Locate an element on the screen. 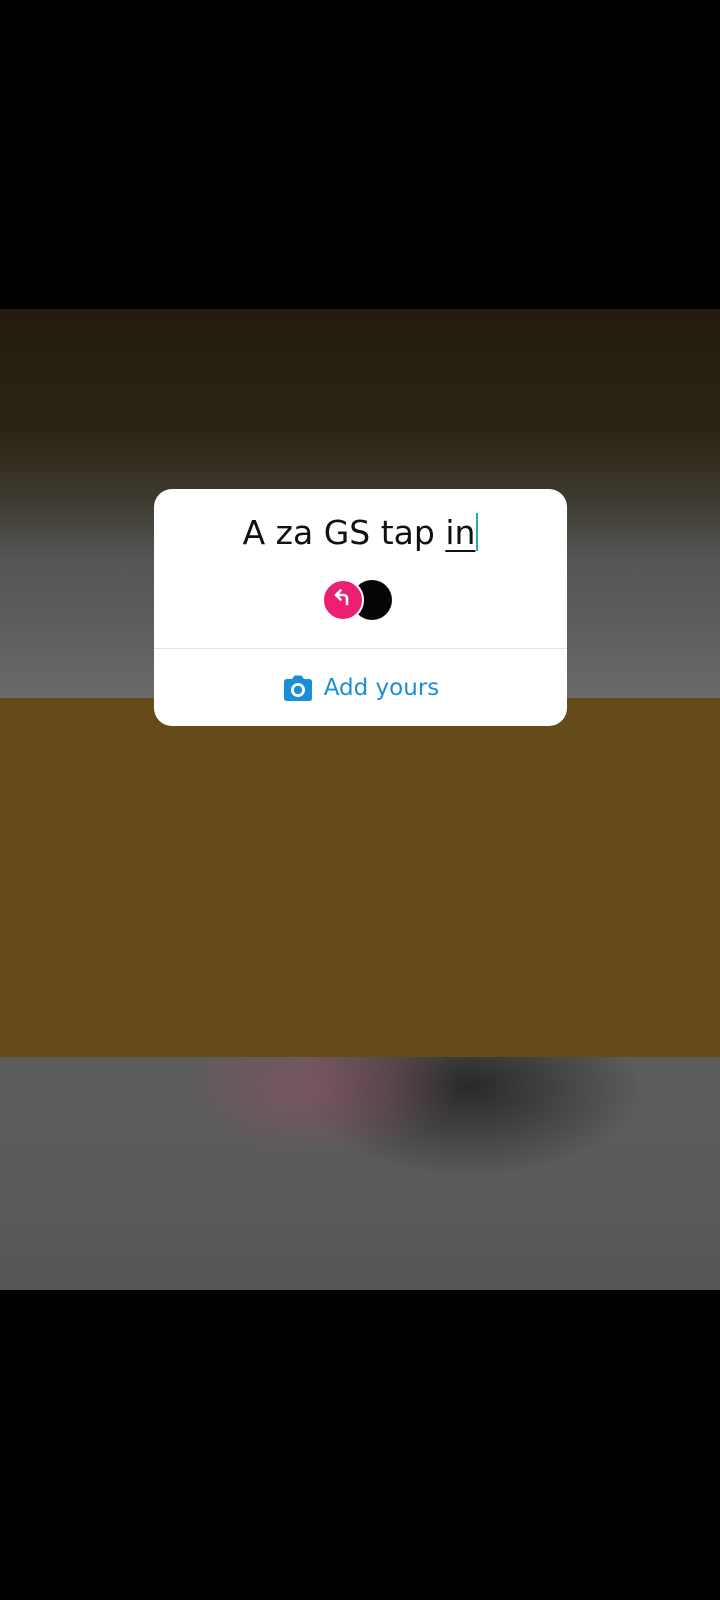  reply-arrow-icon is located at coordinates (343, 600).